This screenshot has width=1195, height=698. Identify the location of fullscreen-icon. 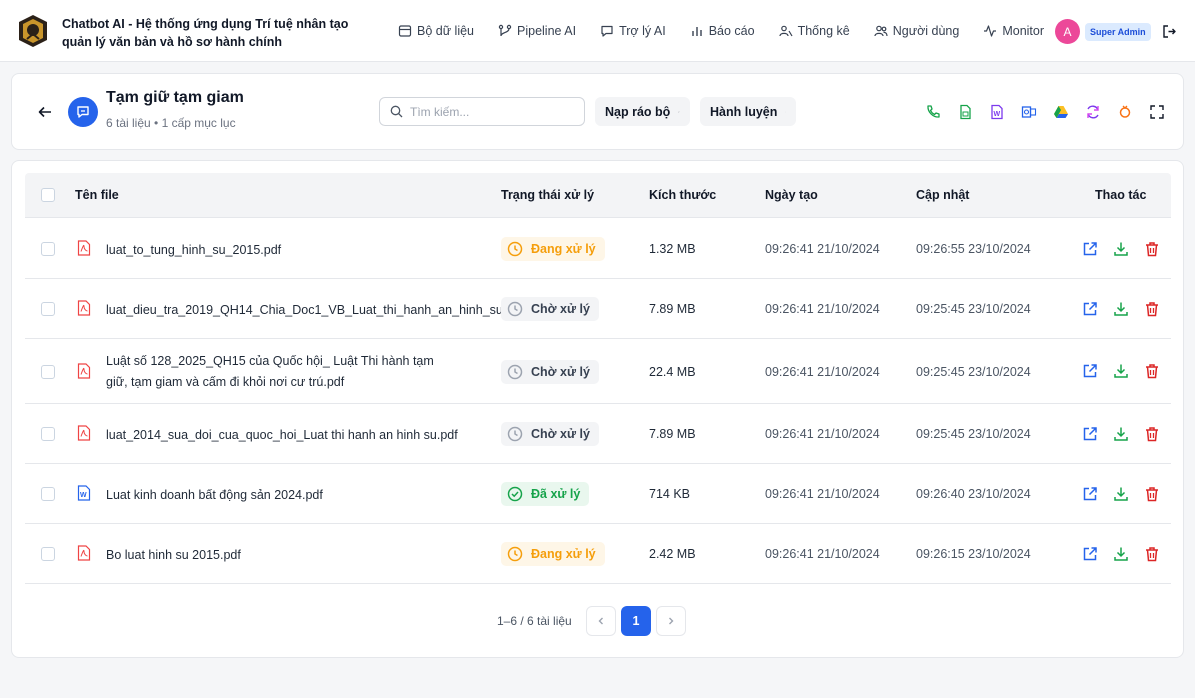
(1157, 112).